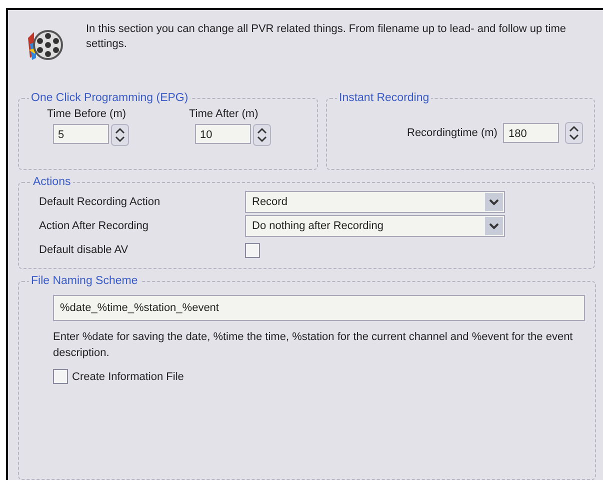 The height and width of the screenshot is (480, 603). What do you see at coordinates (110, 98) in the screenshot?
I see `group-title: One Click Programming (EPG)` at bounding box center [110, 98].